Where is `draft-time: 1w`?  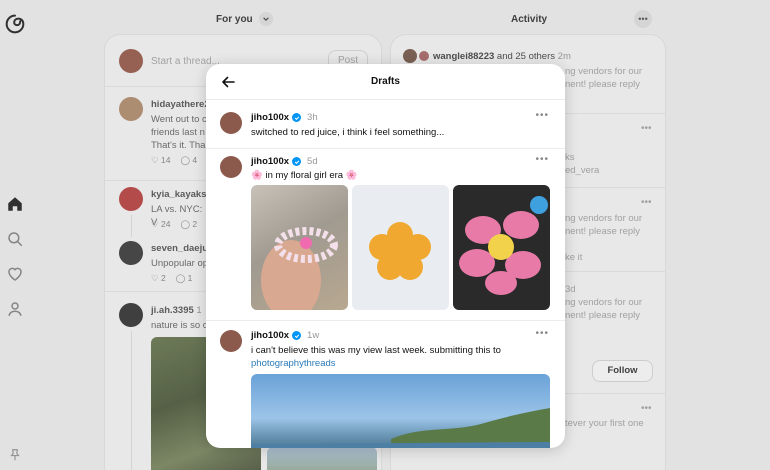 draft-time: 1w is located at coordinates (313, 335).